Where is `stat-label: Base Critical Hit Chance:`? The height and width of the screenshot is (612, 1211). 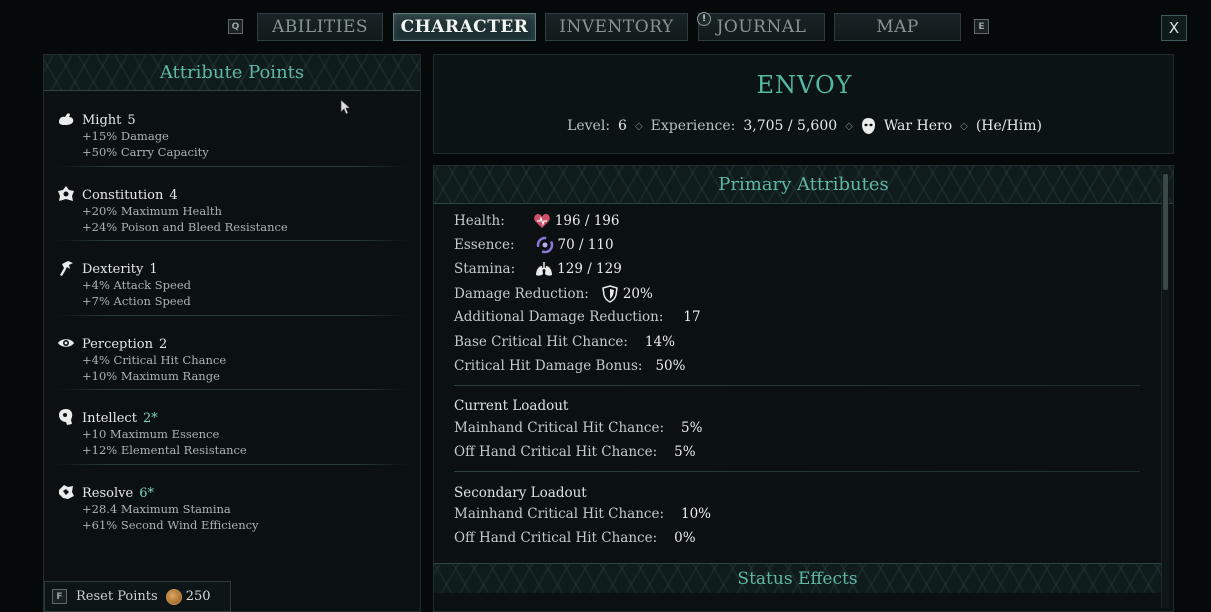 stat-label: Base Critical Hit Chance: is located at coordinates (541, 342).